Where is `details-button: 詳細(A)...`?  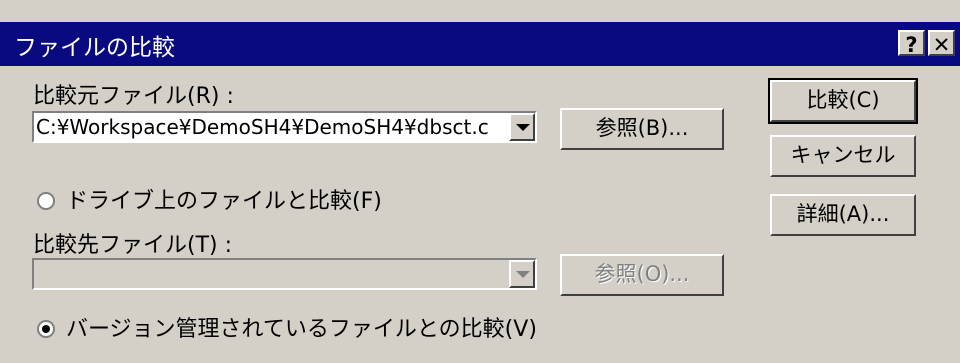 details-button: 詳細(A)... is located at coordinates (843, 215).